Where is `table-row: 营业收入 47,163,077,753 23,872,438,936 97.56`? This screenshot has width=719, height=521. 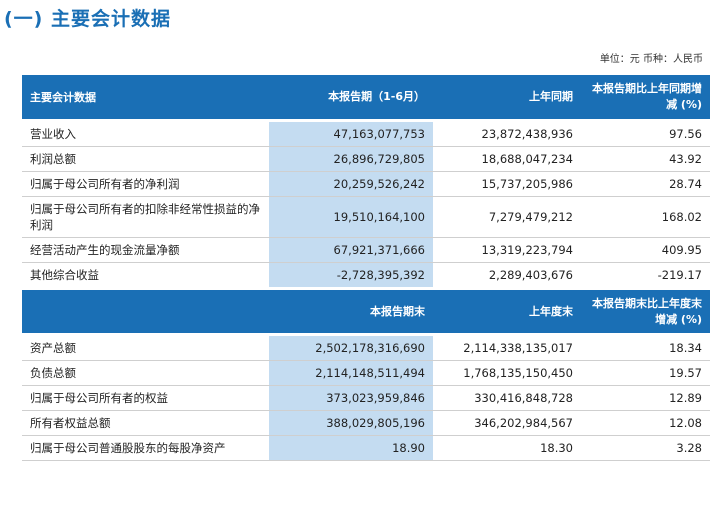
table-row: 营业收入 47,163,077,753 23,872,438,936 97.56 is located at coordinates (366, 133).